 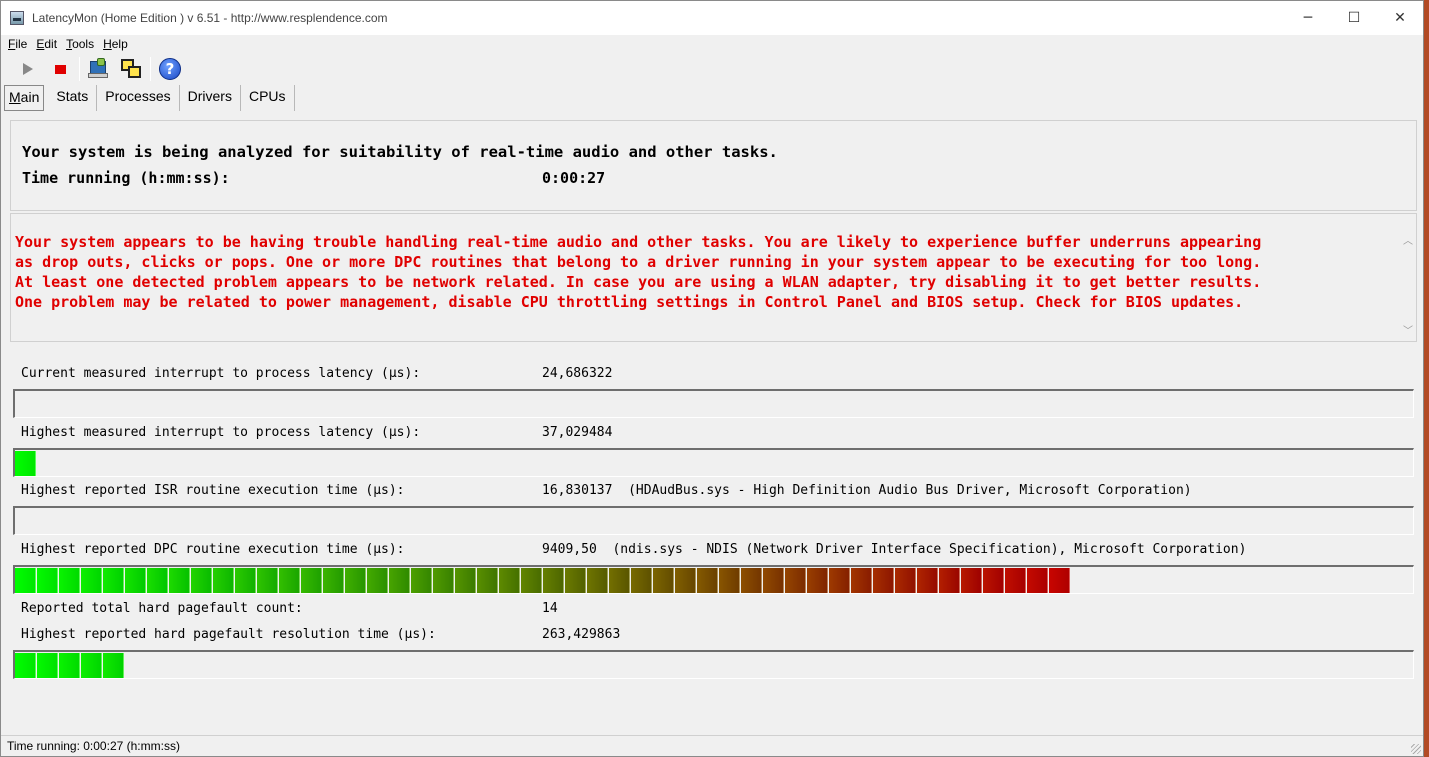 I want to click on app-icon, so click(x=17, y=18).